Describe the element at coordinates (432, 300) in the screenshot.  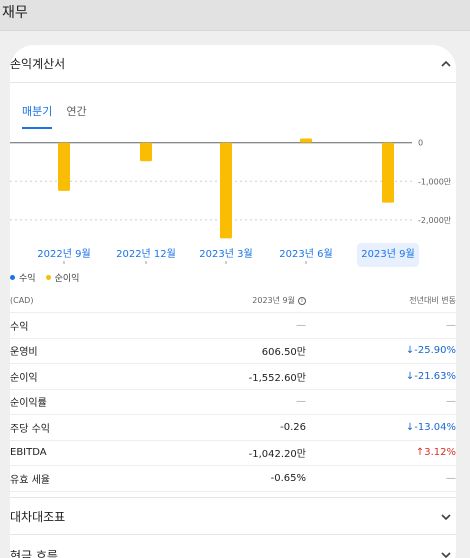
I see `change-header: 전년대비 변동` at that location.